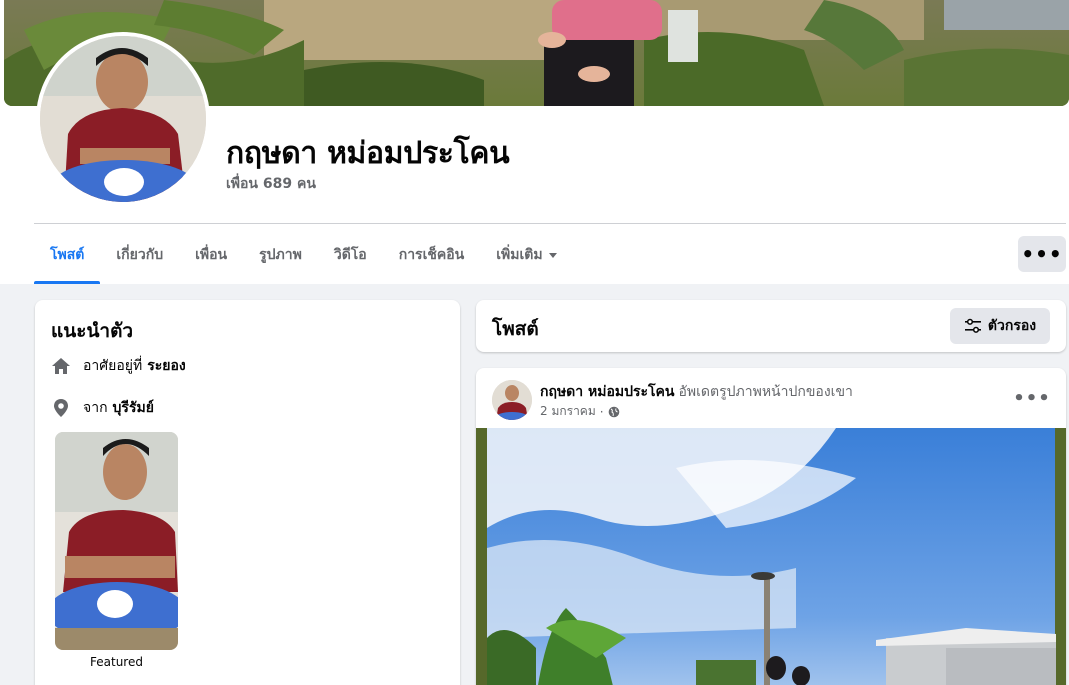 The height and width of the screenshot is (685, 1069). What do you see at coordinates (552, 255) in the screenshot?
I see `caret-down-icon` at bounding box center [552, 255].